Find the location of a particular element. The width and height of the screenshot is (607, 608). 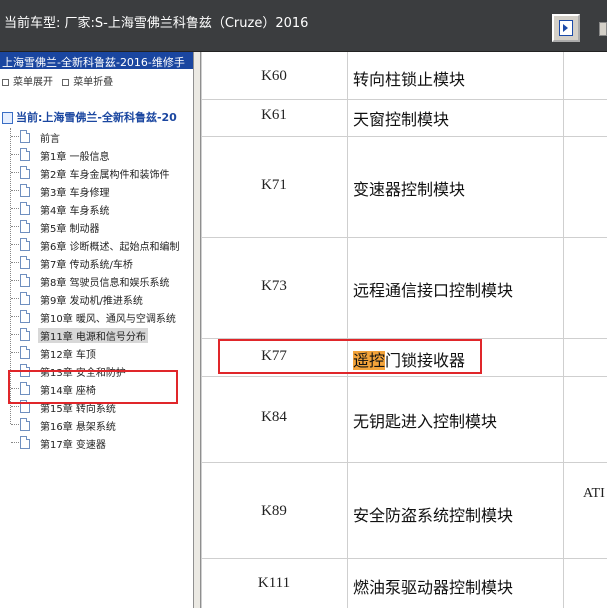

pane-splitter is located at coordinates (197, 330).